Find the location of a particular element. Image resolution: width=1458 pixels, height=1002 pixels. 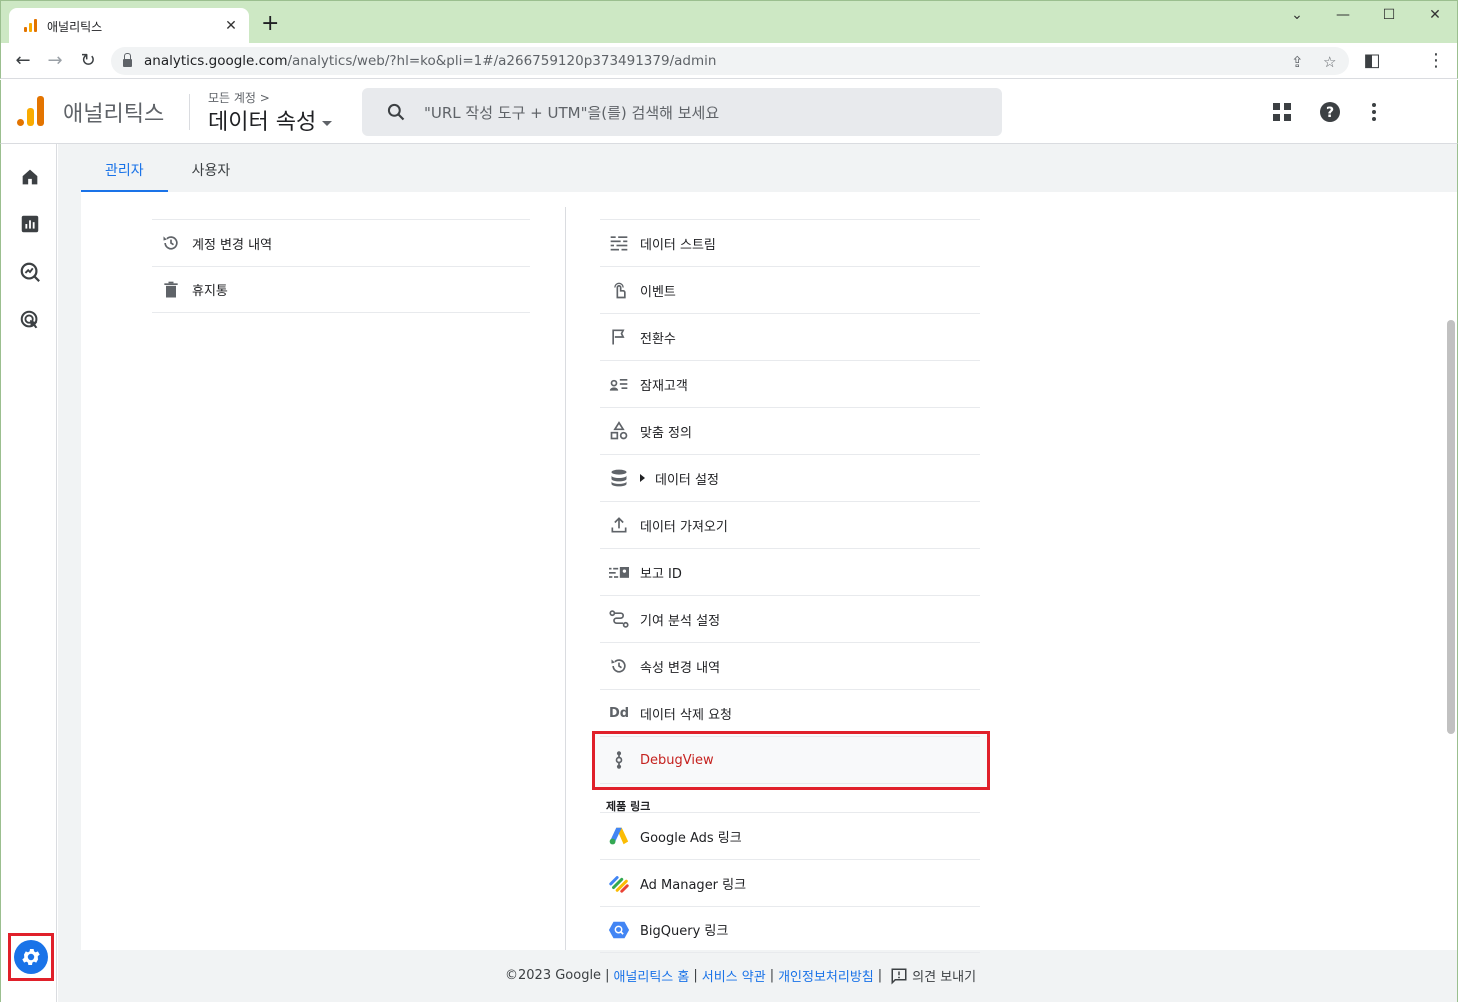

maximize-button: ☐ is located at coordinates (1389, 15).